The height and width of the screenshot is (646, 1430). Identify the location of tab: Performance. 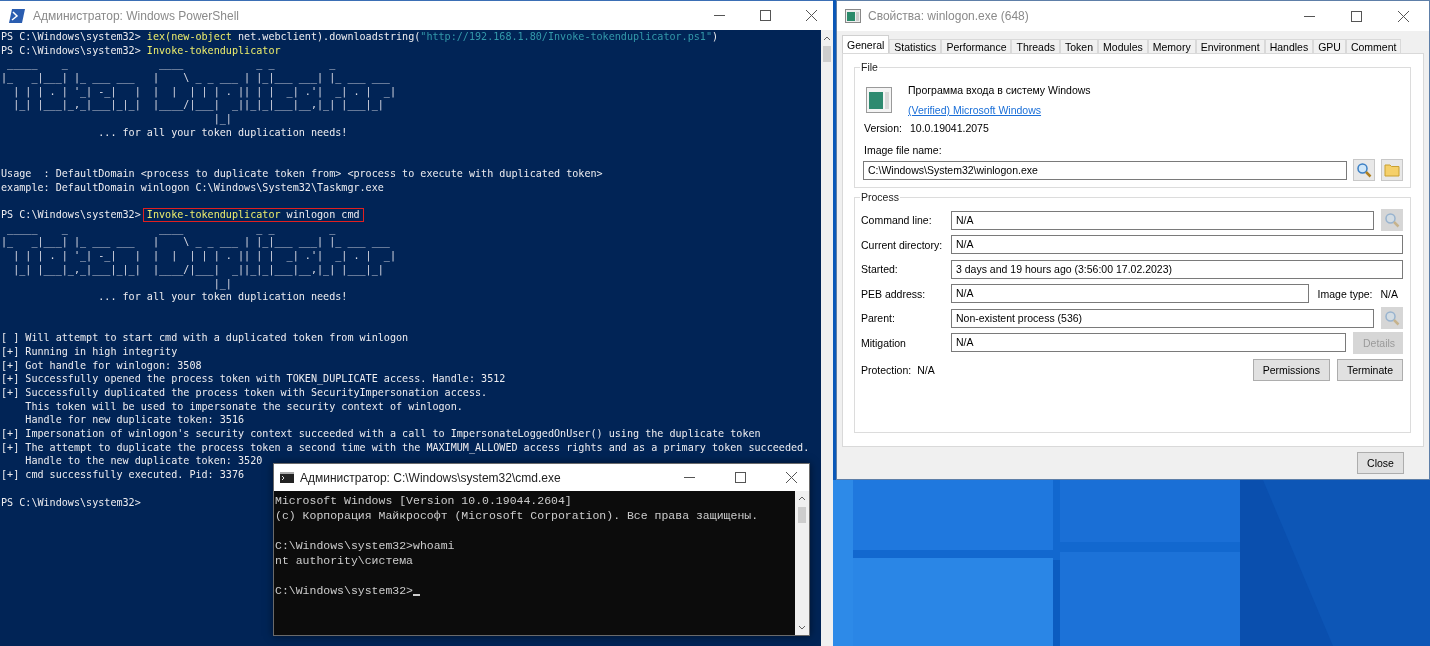
(976, 46).